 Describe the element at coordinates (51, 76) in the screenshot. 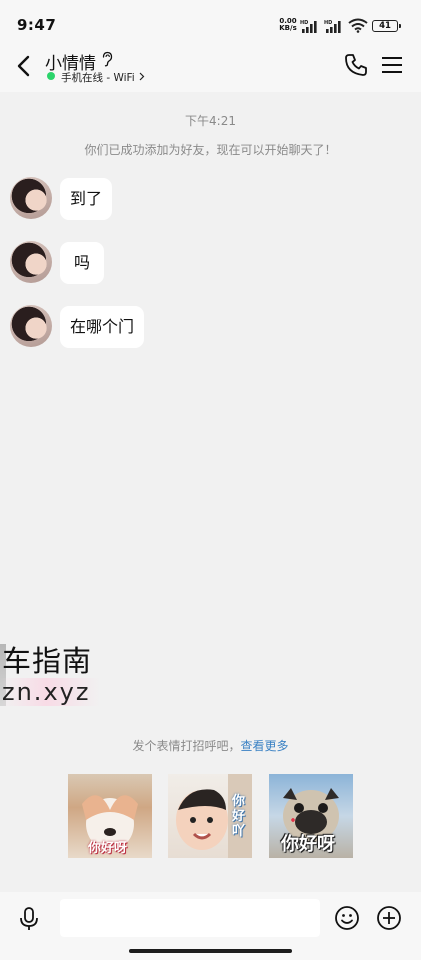

I see `online-indicator` at that location.